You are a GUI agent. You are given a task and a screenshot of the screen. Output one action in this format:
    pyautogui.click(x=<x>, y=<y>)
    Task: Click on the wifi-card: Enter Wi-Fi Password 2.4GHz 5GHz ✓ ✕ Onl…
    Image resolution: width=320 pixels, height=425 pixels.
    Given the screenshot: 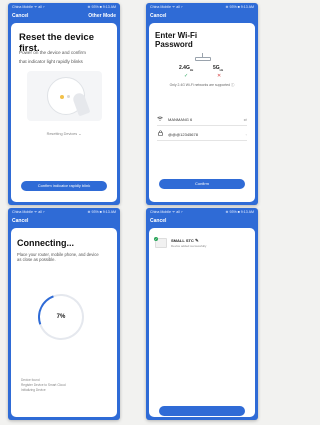 What is the action you would take?
    pyautogui.click(x=202, y=112)
    